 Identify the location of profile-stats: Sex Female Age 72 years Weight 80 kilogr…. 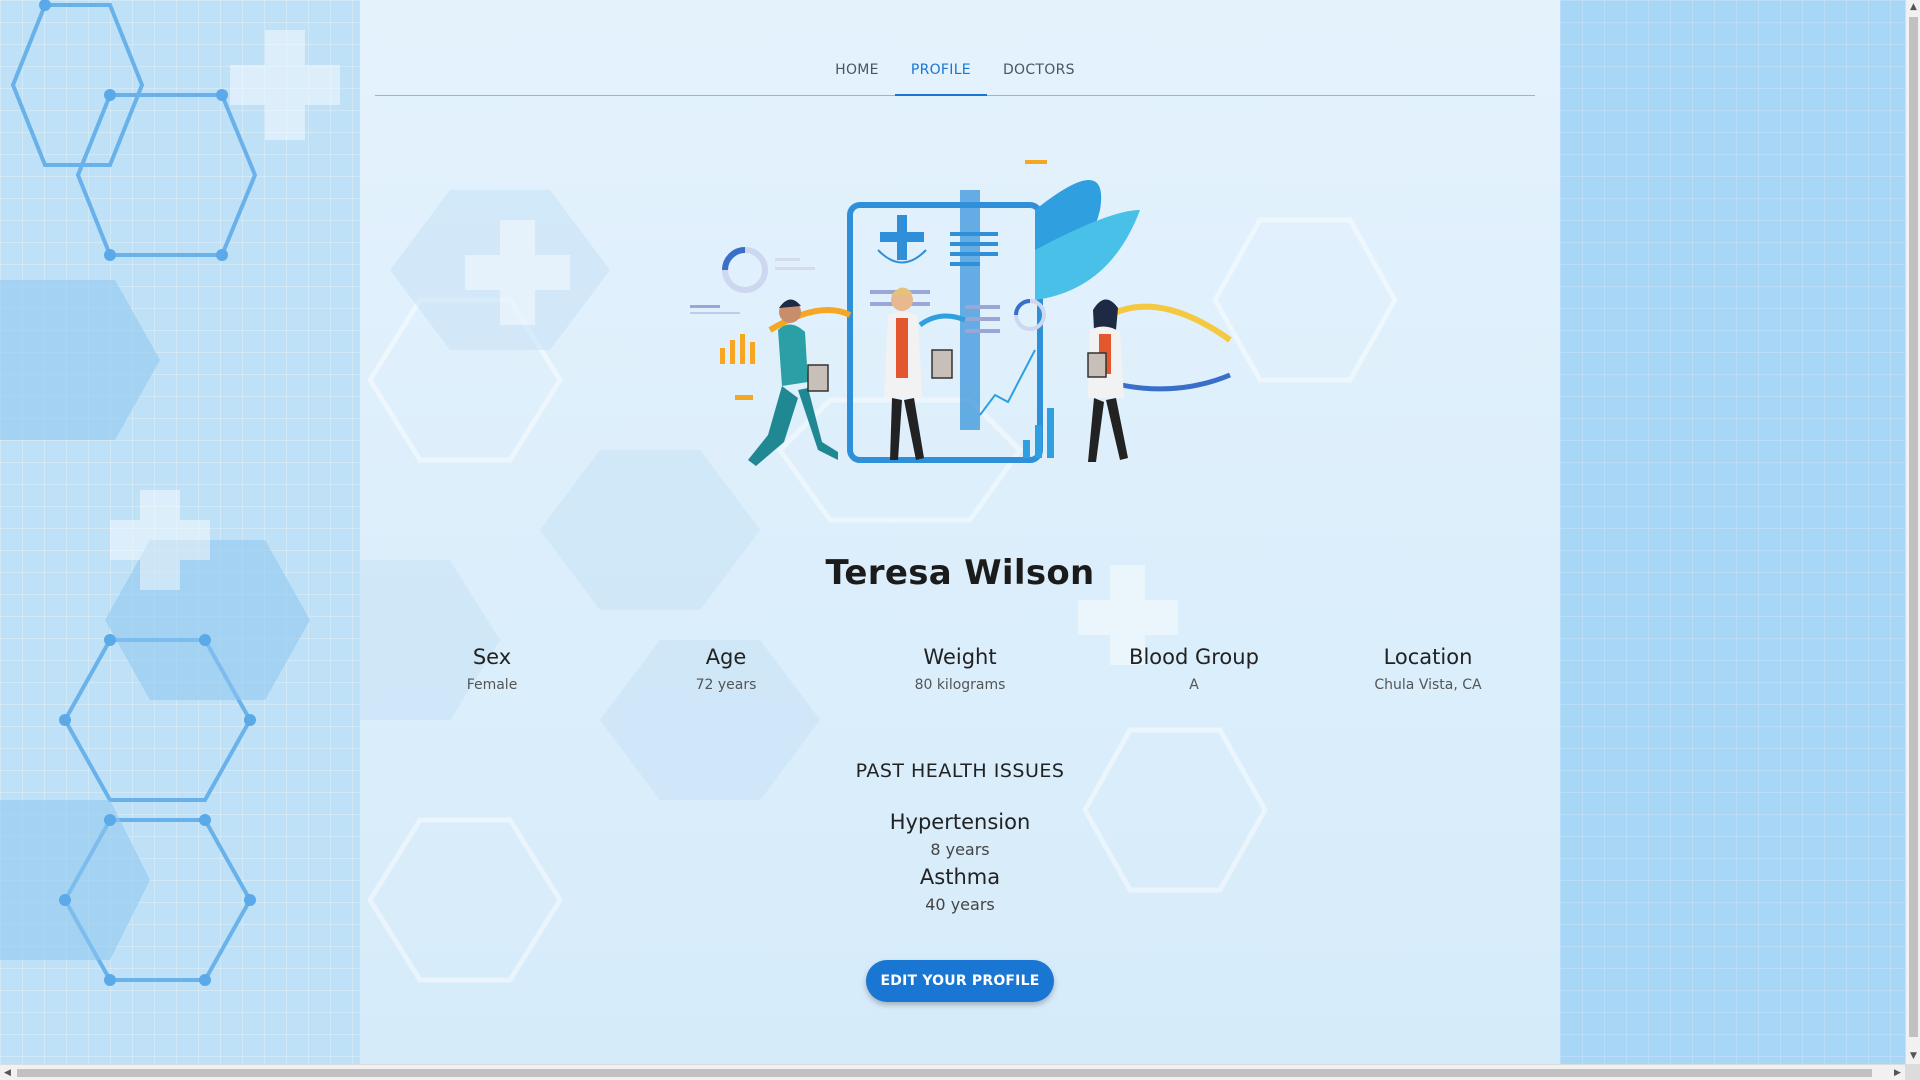
(960, 669).